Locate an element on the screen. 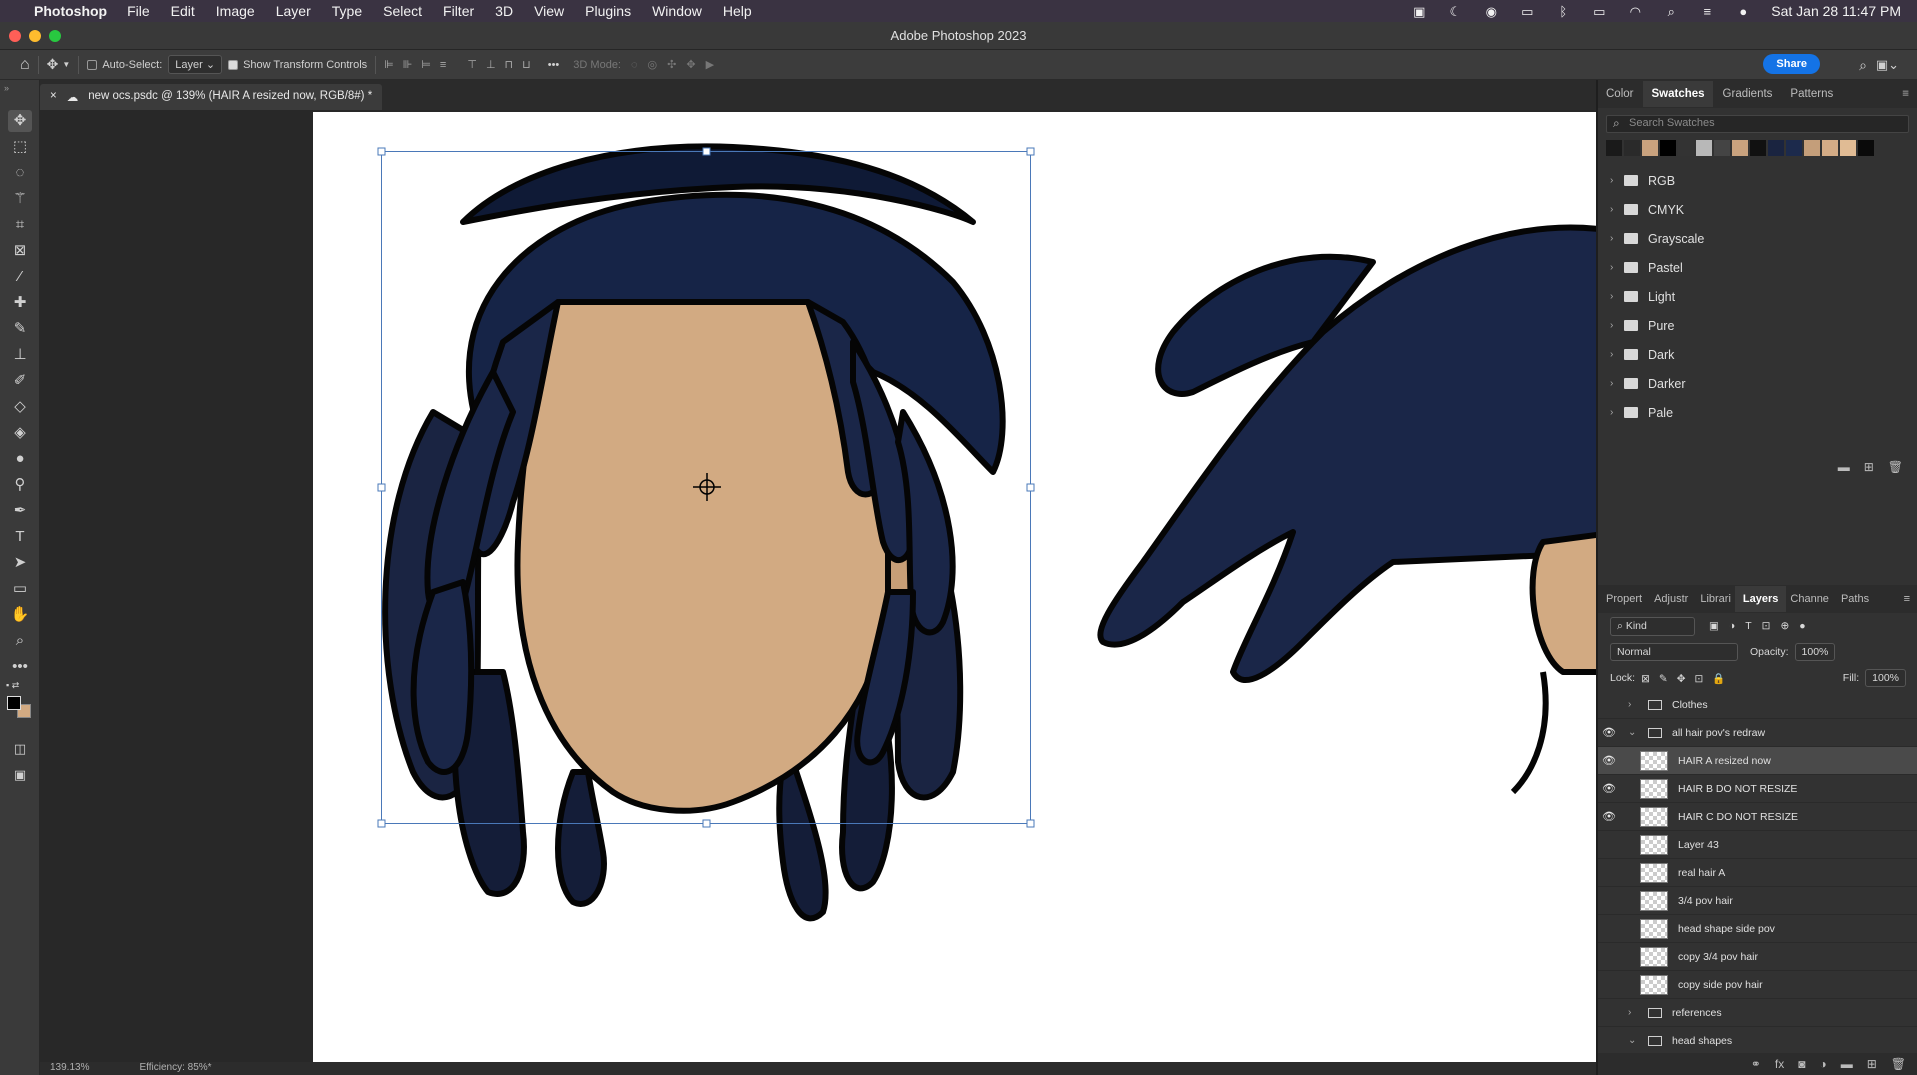 The height and width of the screenshot is (1075, 1917). history-brush-tool-icon: ✐ is located at coordinates (20, 381).